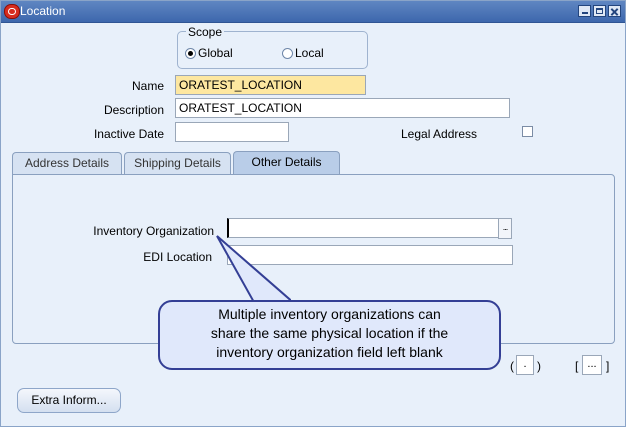  I want to click on scope-global-radio, so click(190, 53).